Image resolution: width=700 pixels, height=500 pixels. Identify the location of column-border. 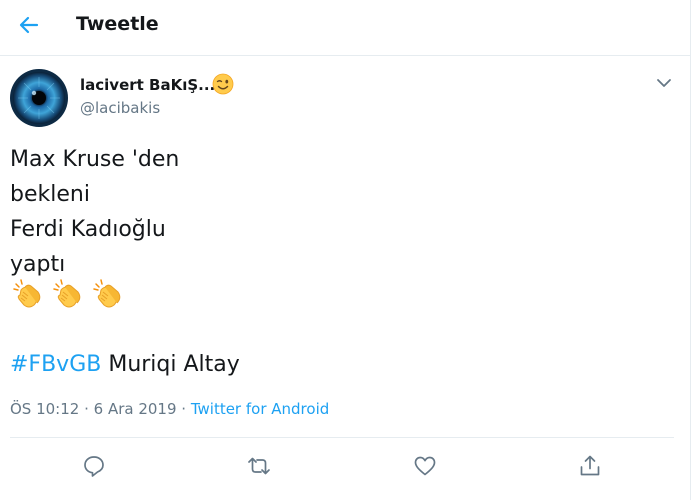
(690, 250).